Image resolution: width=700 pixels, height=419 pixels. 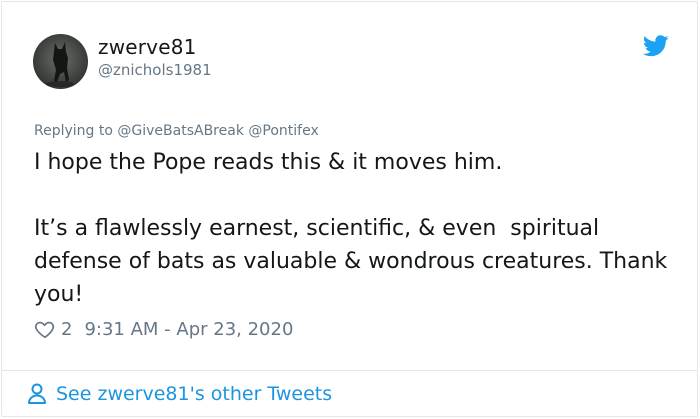 What do you see at coordinates (180, 131) in the screenshot?
I see `mention-link: @GiveBatsABreak` at bounding box center [180, 131].